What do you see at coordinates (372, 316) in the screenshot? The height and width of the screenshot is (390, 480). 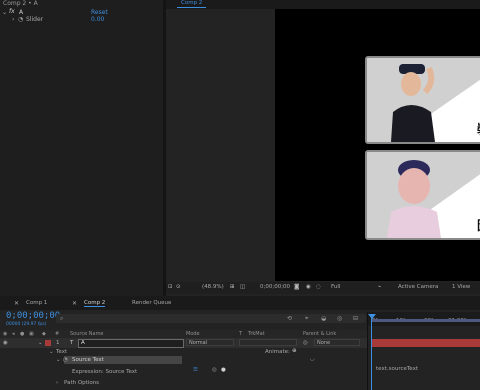 I see `playhead-handle` at bounding box center [372, 316].